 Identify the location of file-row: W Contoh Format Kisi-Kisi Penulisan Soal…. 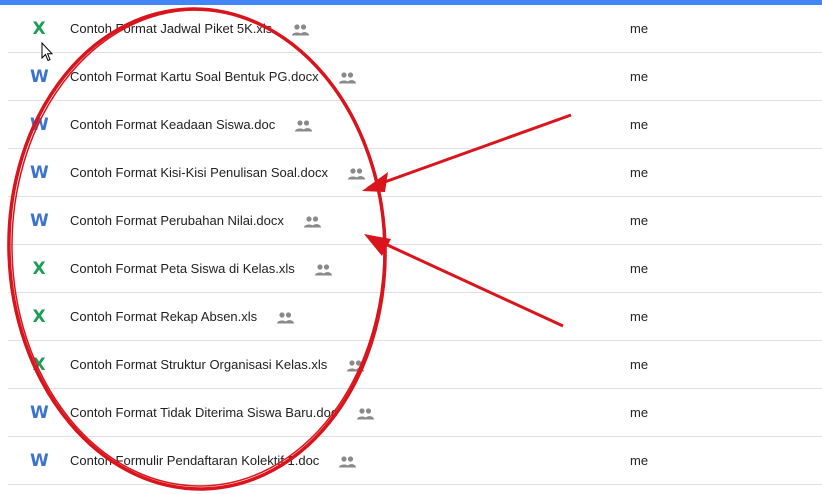
(415, 173).